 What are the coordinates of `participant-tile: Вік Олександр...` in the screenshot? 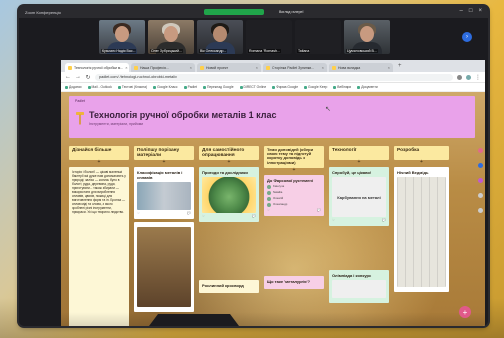 It's located at (220, 37).